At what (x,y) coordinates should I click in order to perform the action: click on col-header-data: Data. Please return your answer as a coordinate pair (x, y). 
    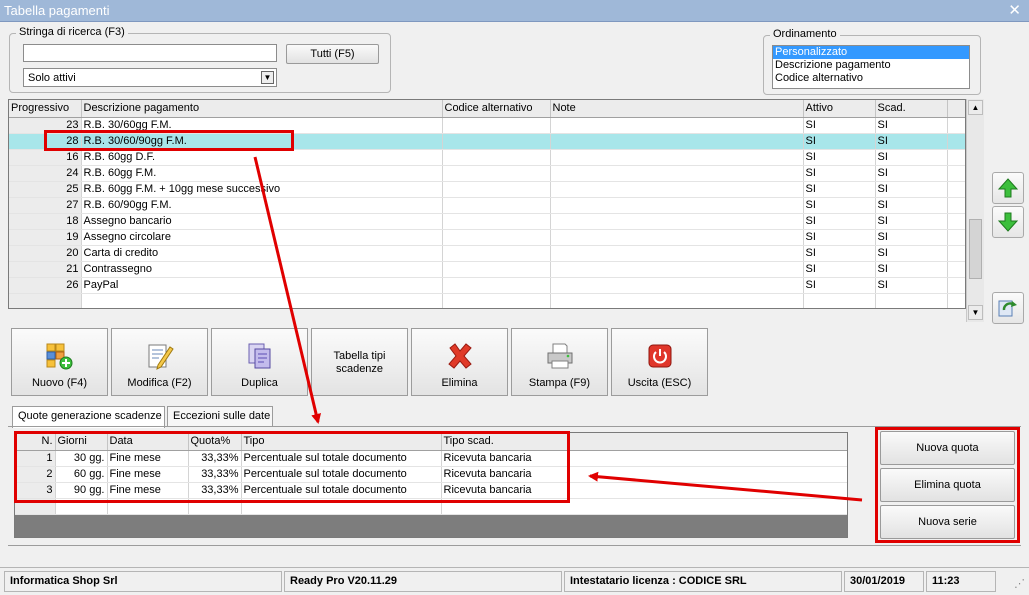
    Looking at the image, I should click on (148, 442).